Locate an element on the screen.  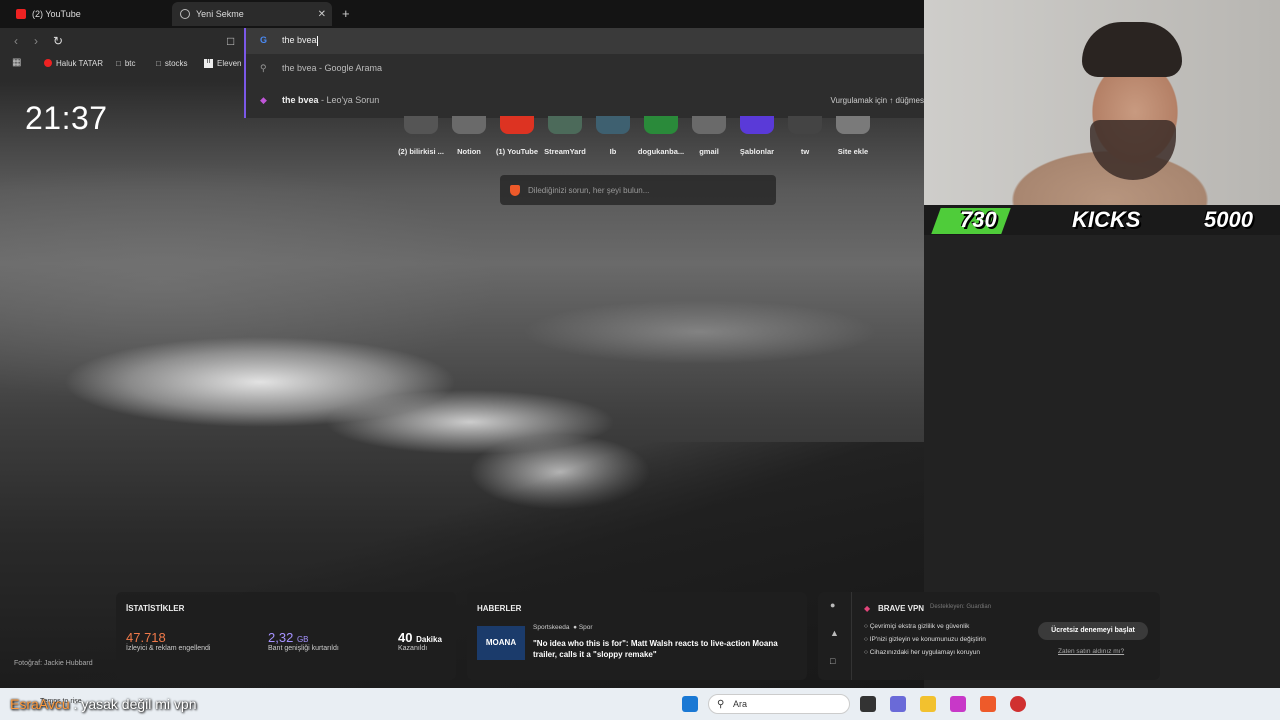
vpn-feature: ○ Cihazınızdaki her uygulamayı koruyun is located at coordinates (922, 652).